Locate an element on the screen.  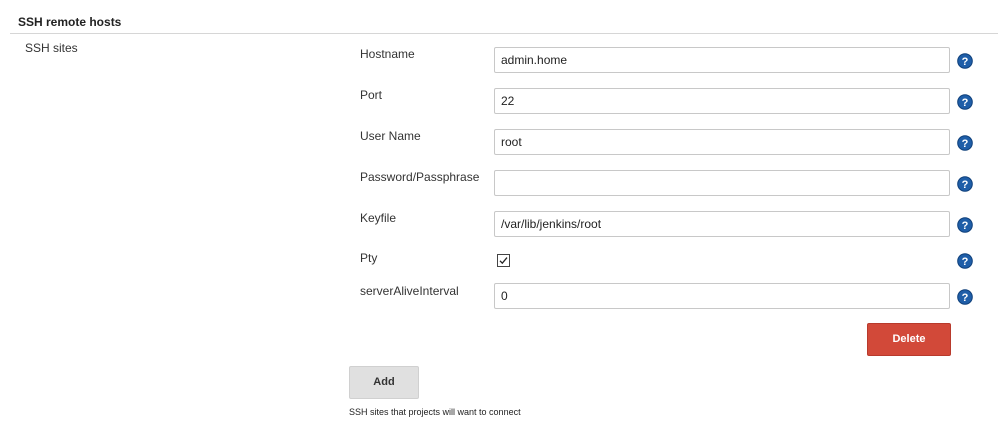
server-alive-interval-label: serverAliveInterval is located at coordinates (409, 291).